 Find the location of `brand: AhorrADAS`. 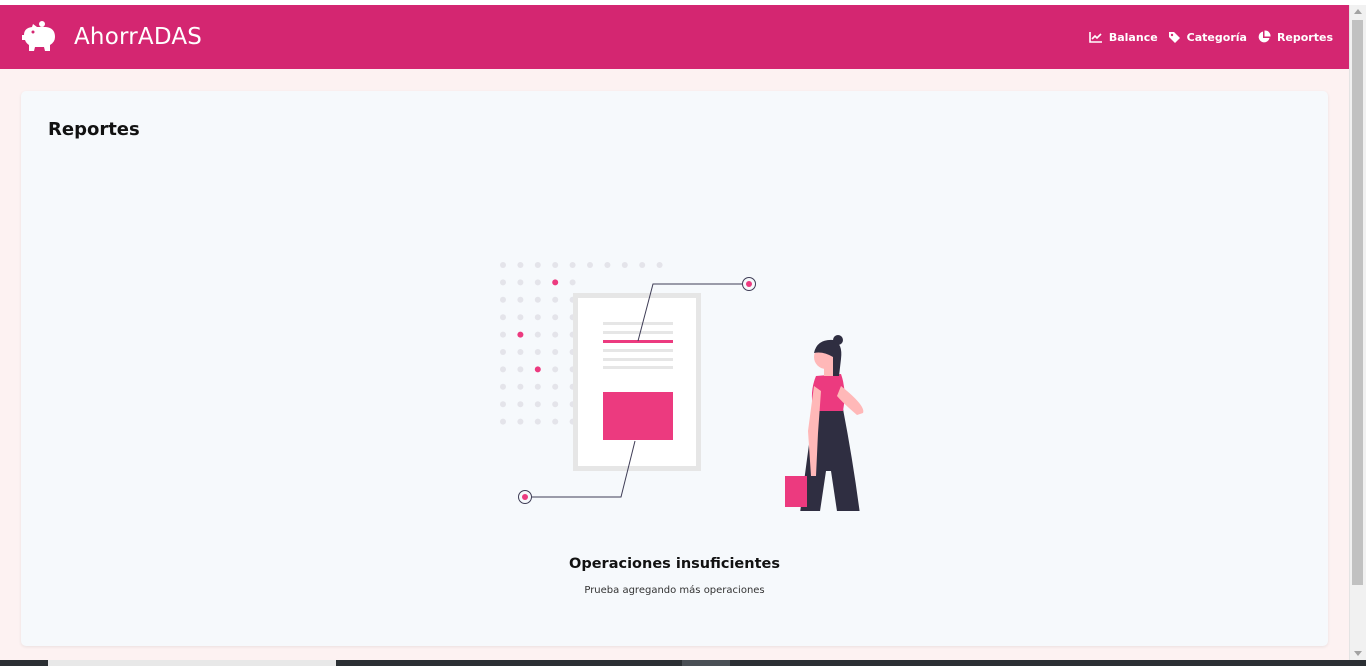

brand: AhorrADAS is located at coordinates (111, 37).